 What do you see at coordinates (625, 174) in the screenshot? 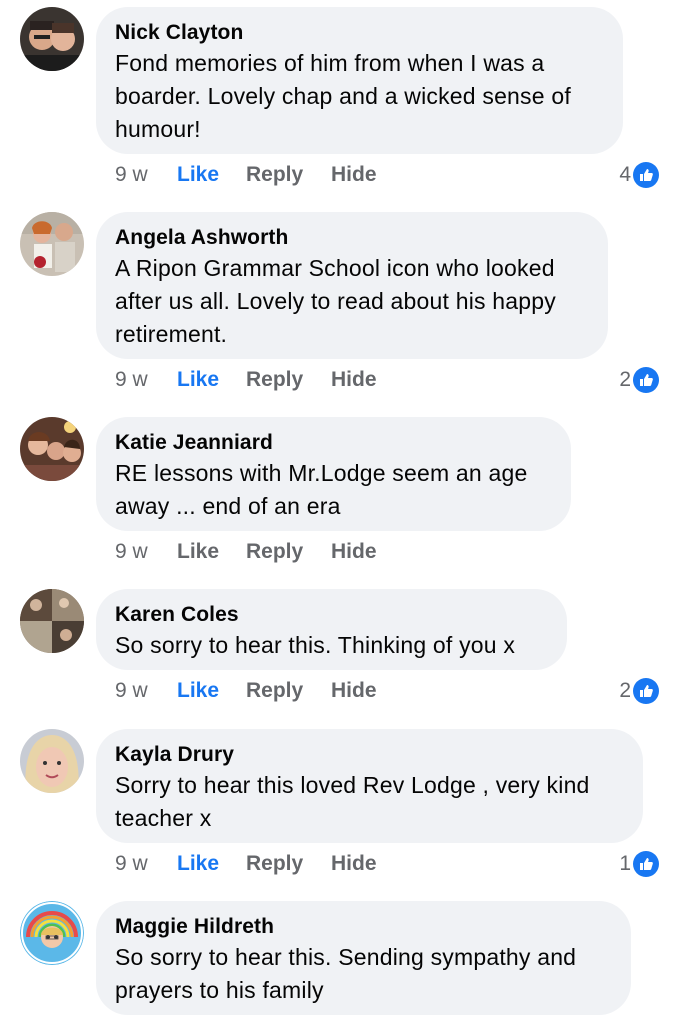
I see `reaction-count: 4` at bounding box center [625, 174].